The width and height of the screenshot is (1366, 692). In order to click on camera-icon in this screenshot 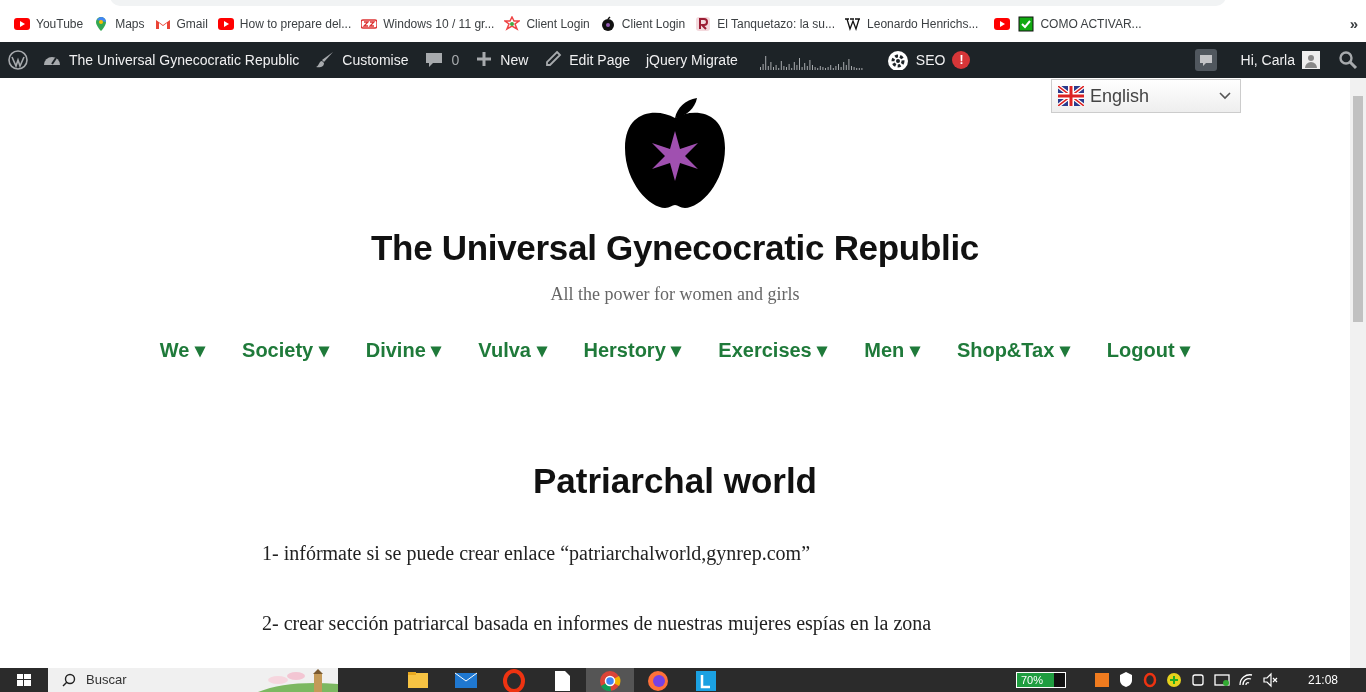, I will do `click(1197, 680)`.